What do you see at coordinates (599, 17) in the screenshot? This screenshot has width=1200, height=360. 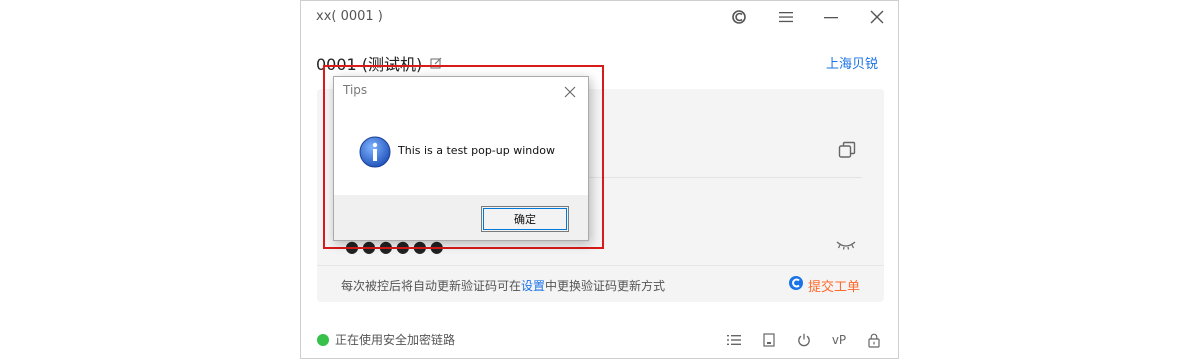 I see `title-bar: xx( 0001 )` at bounding box center [599, 17].